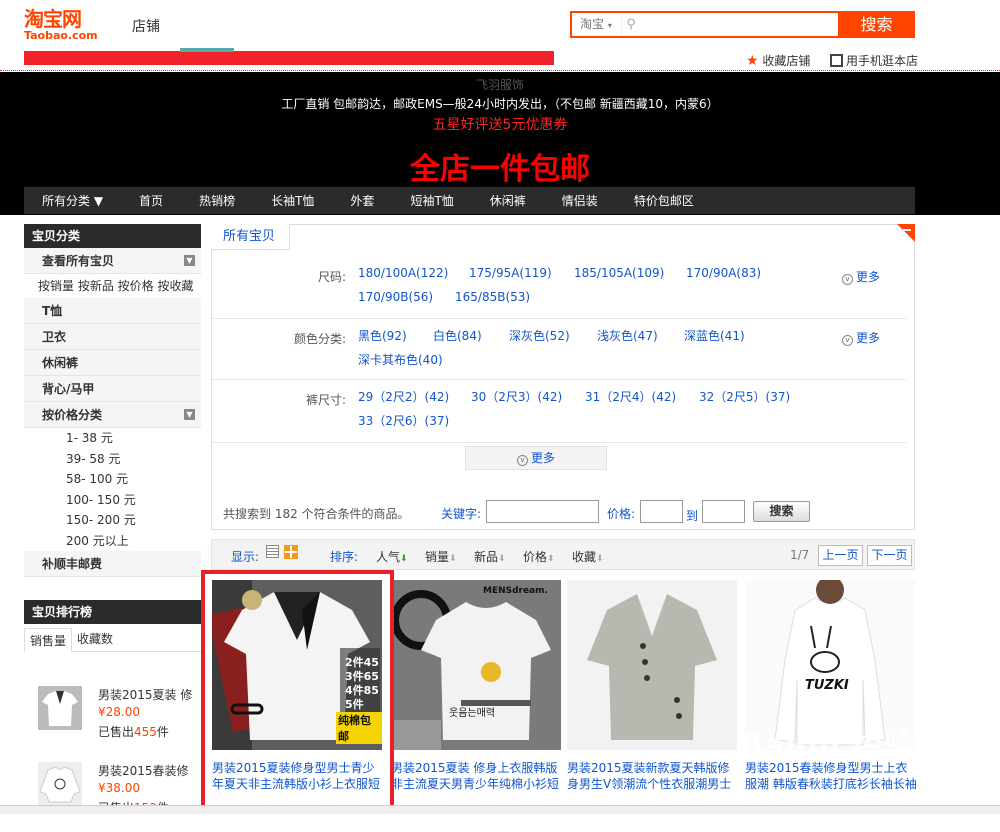 Image resolution: width=1000 pixels, height=832 pixels. What do you see at coordinates (123, 797) in the screenshot?
I see `ranking-item: 男装2015春装修 ¥38.00 已售出153件` at bounding box center [123, 797].